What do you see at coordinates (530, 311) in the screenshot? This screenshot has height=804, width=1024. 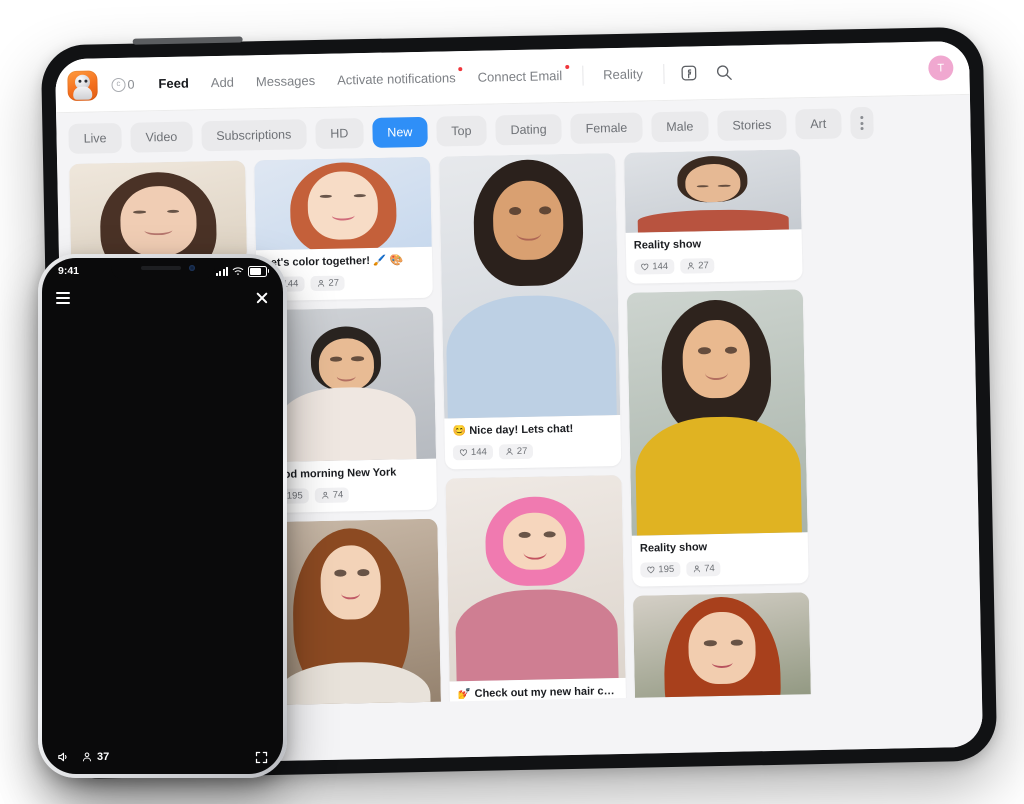 I see `feed-card: 😊 Nice day! Lets chat! 144 27` at bounding box center [530, 311].